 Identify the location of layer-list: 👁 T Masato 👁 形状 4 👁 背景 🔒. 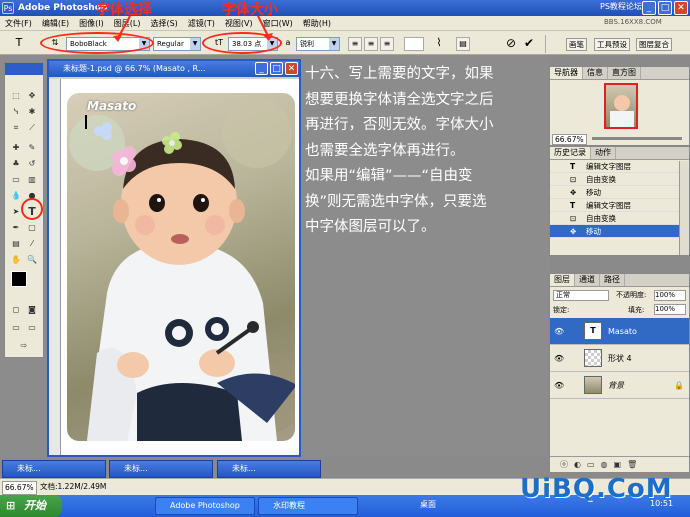
(619, 358).